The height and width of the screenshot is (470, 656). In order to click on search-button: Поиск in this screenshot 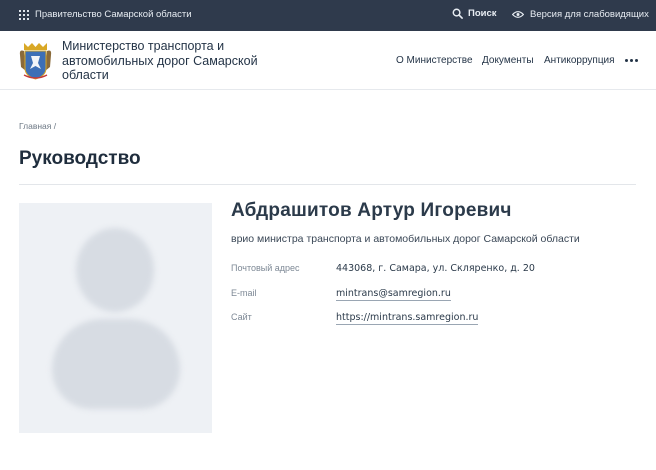, I will do `click(474, 13)`.